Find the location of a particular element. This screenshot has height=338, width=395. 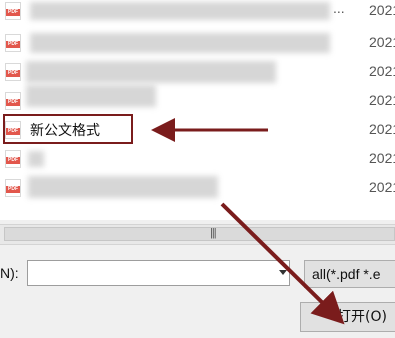

scrollbar-thumb: ||| is located at coordinates (199, 234).